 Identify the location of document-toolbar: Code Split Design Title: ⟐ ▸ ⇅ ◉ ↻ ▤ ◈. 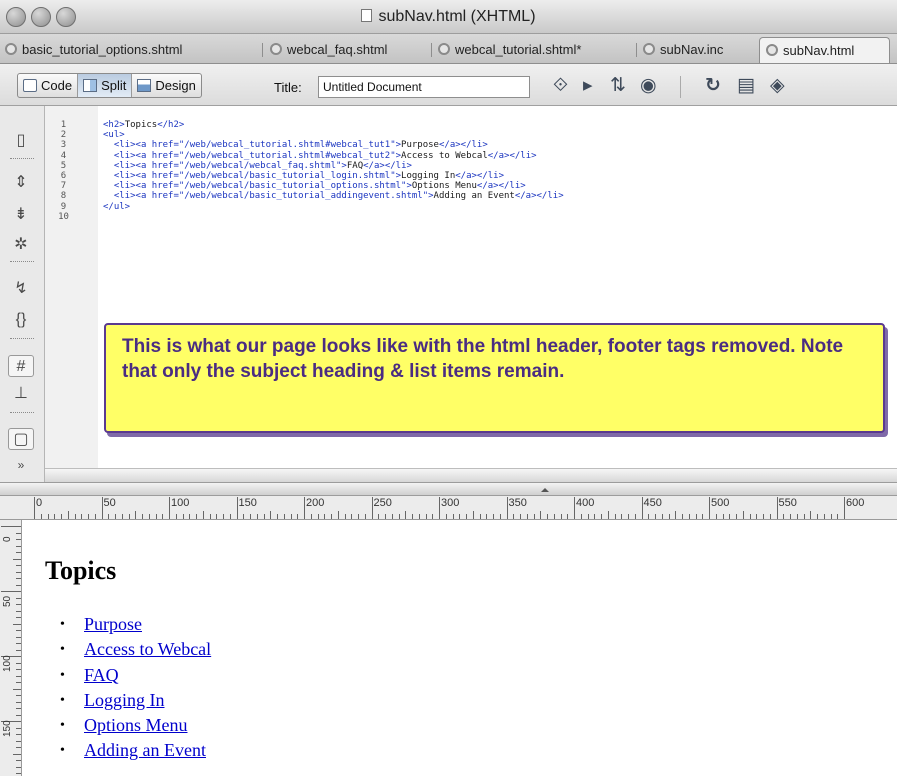
(448, 85).